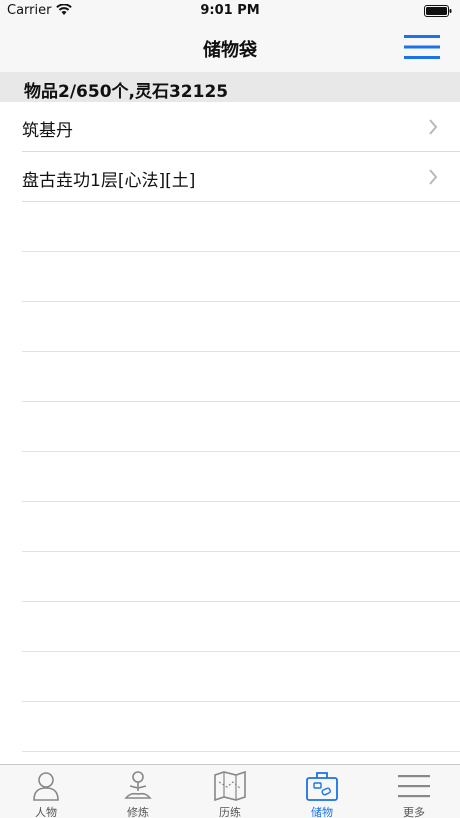 The width and height of the screenshot is (460, 818). I want to click on tab-character: 人物, so click(46, 791).